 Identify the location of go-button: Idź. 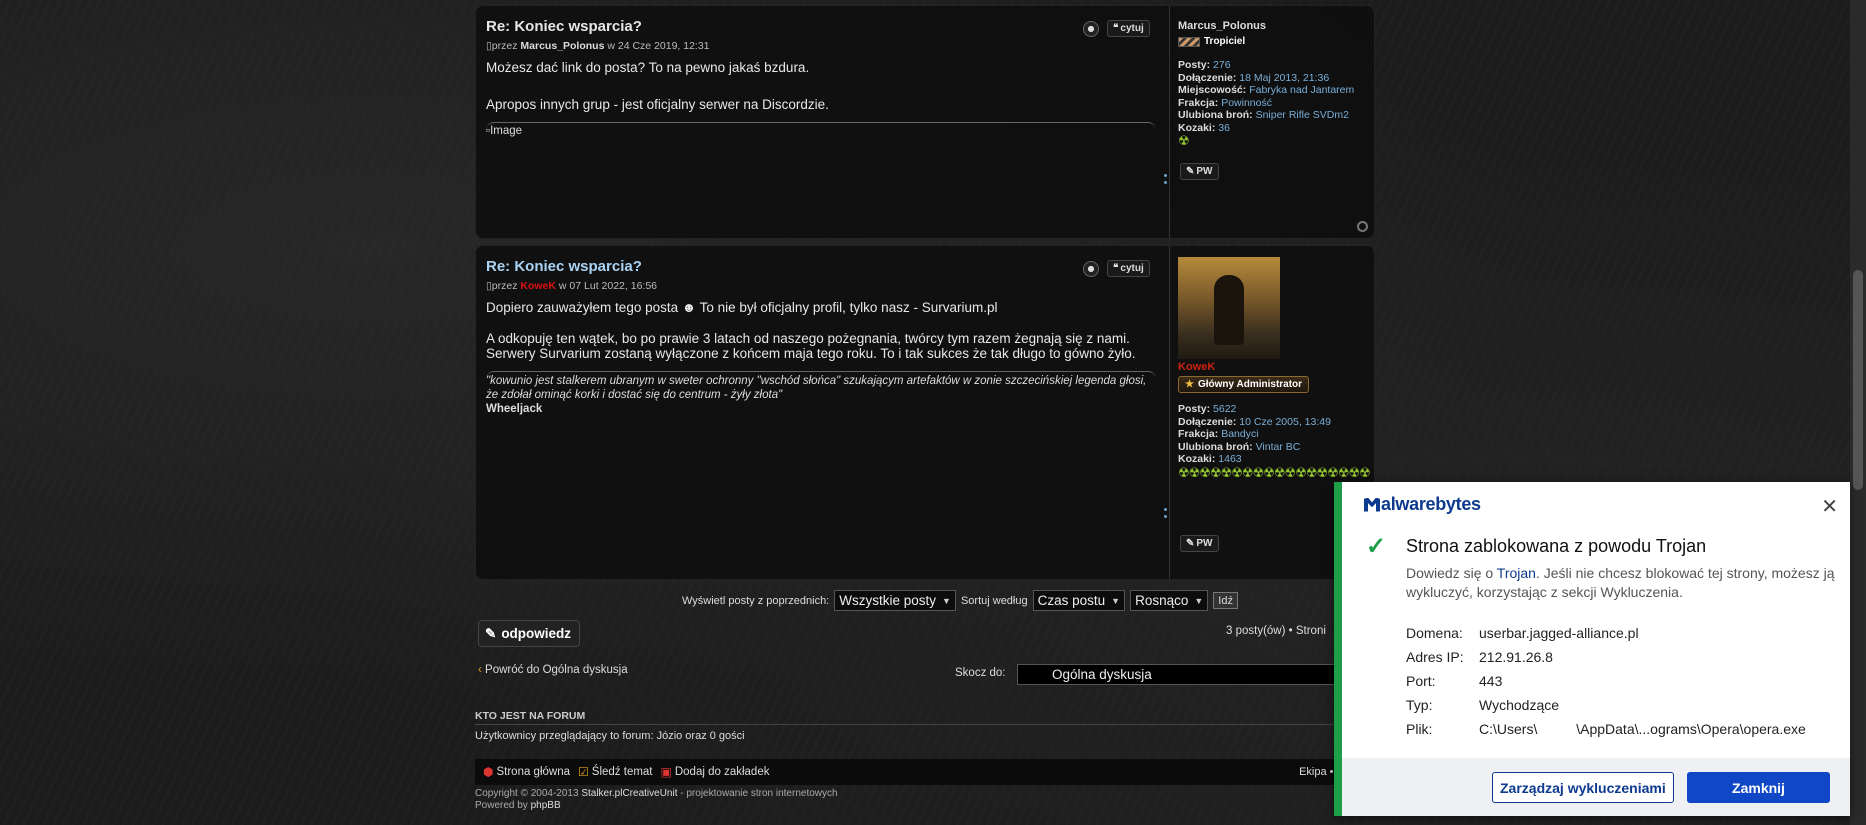
(1225, 600).